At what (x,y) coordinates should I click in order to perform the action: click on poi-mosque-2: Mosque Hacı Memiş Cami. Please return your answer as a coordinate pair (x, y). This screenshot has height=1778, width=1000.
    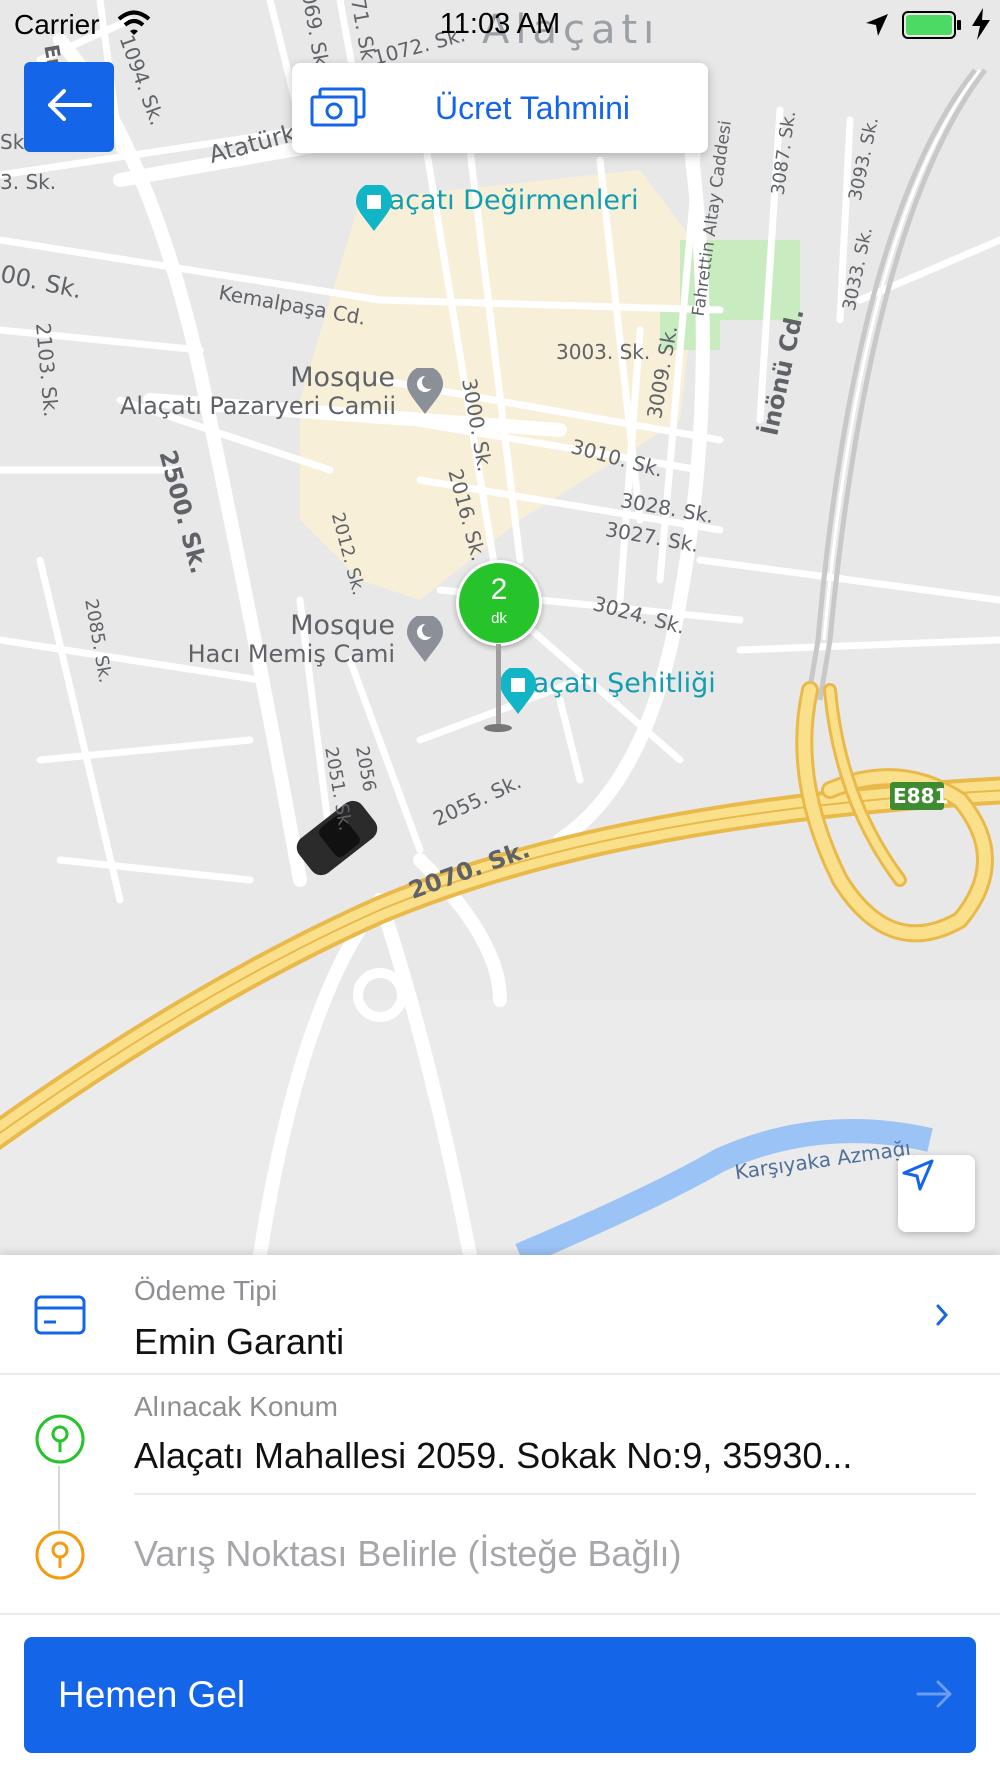
    Looking at the image, I should click on (257, 639).